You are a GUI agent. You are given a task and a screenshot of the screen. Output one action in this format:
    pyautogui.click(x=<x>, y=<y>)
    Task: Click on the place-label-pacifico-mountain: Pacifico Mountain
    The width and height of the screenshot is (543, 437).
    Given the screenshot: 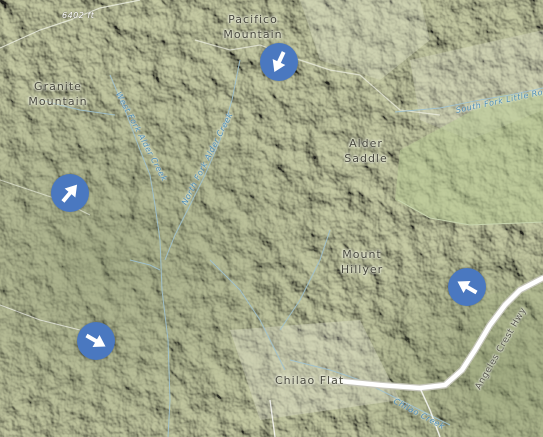 What is the action you would take?
    pyautogui.click(x=253, y=27)
    